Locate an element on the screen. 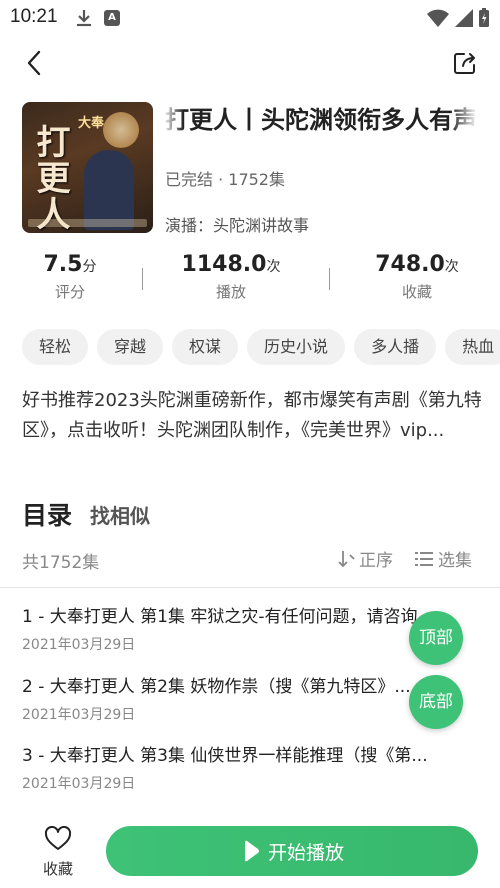 The height and width of the screenshot is (888, 500). find-similar-tab: 找相似 is located at coordinates (120, 514).